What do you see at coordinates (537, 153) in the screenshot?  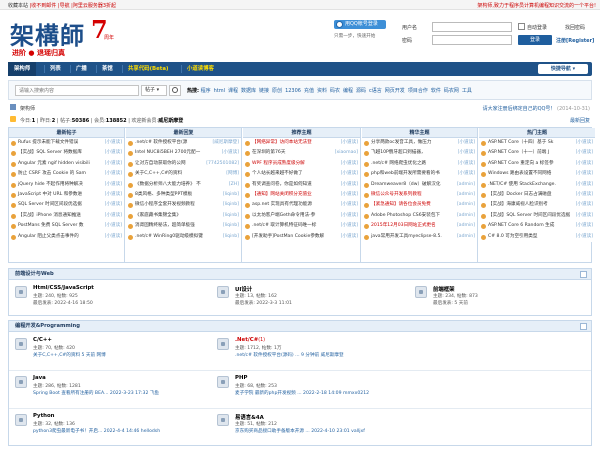 I see `topic-item: ASP.NET Core（十一）前端 J [小道读]` at bounding box center [537, 153].